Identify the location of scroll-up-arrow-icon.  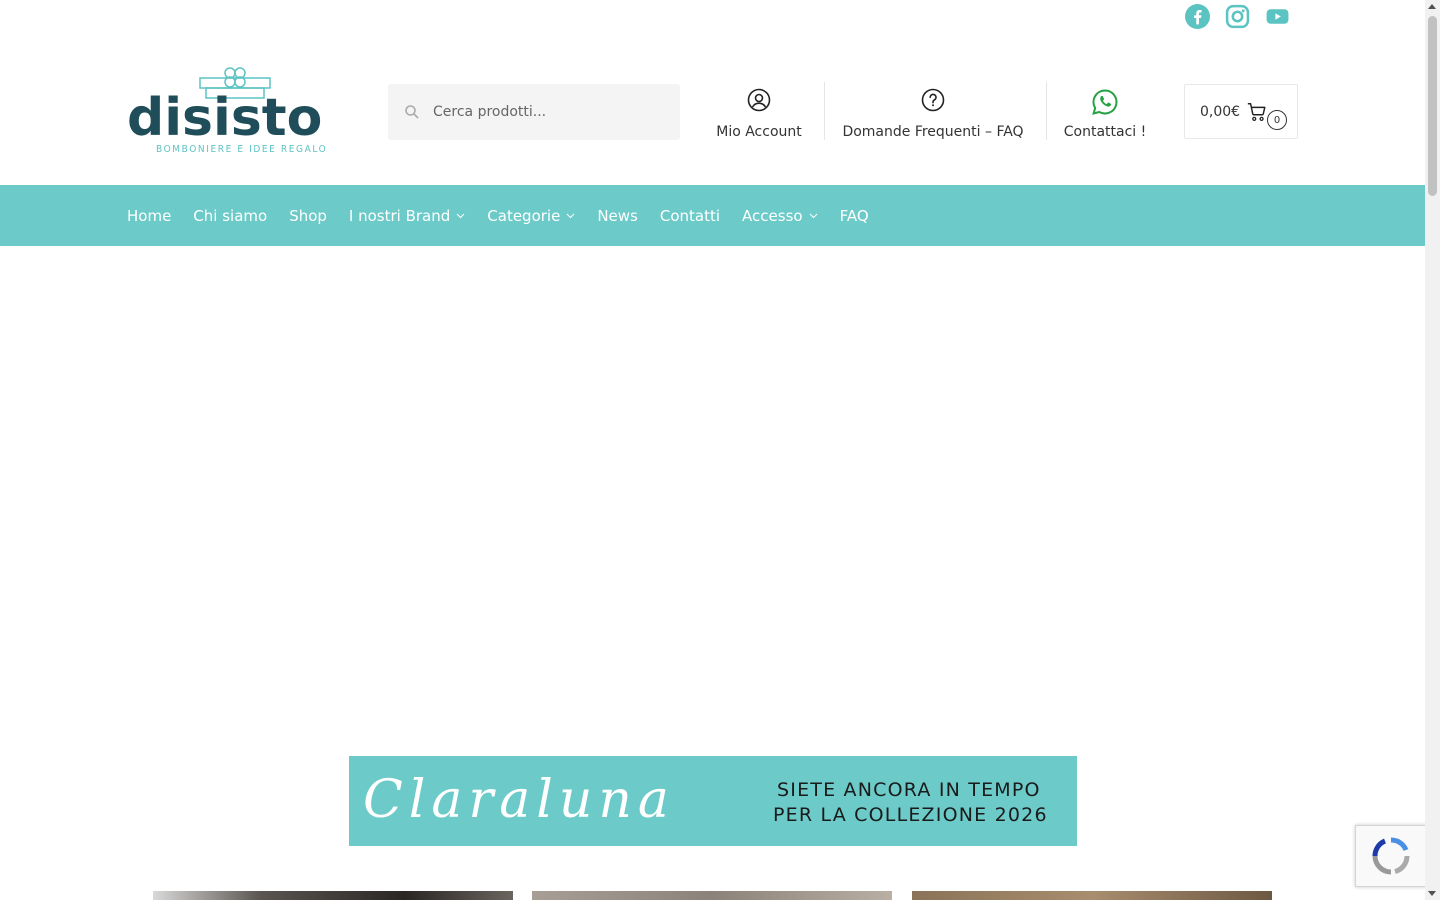
(1432, 6).